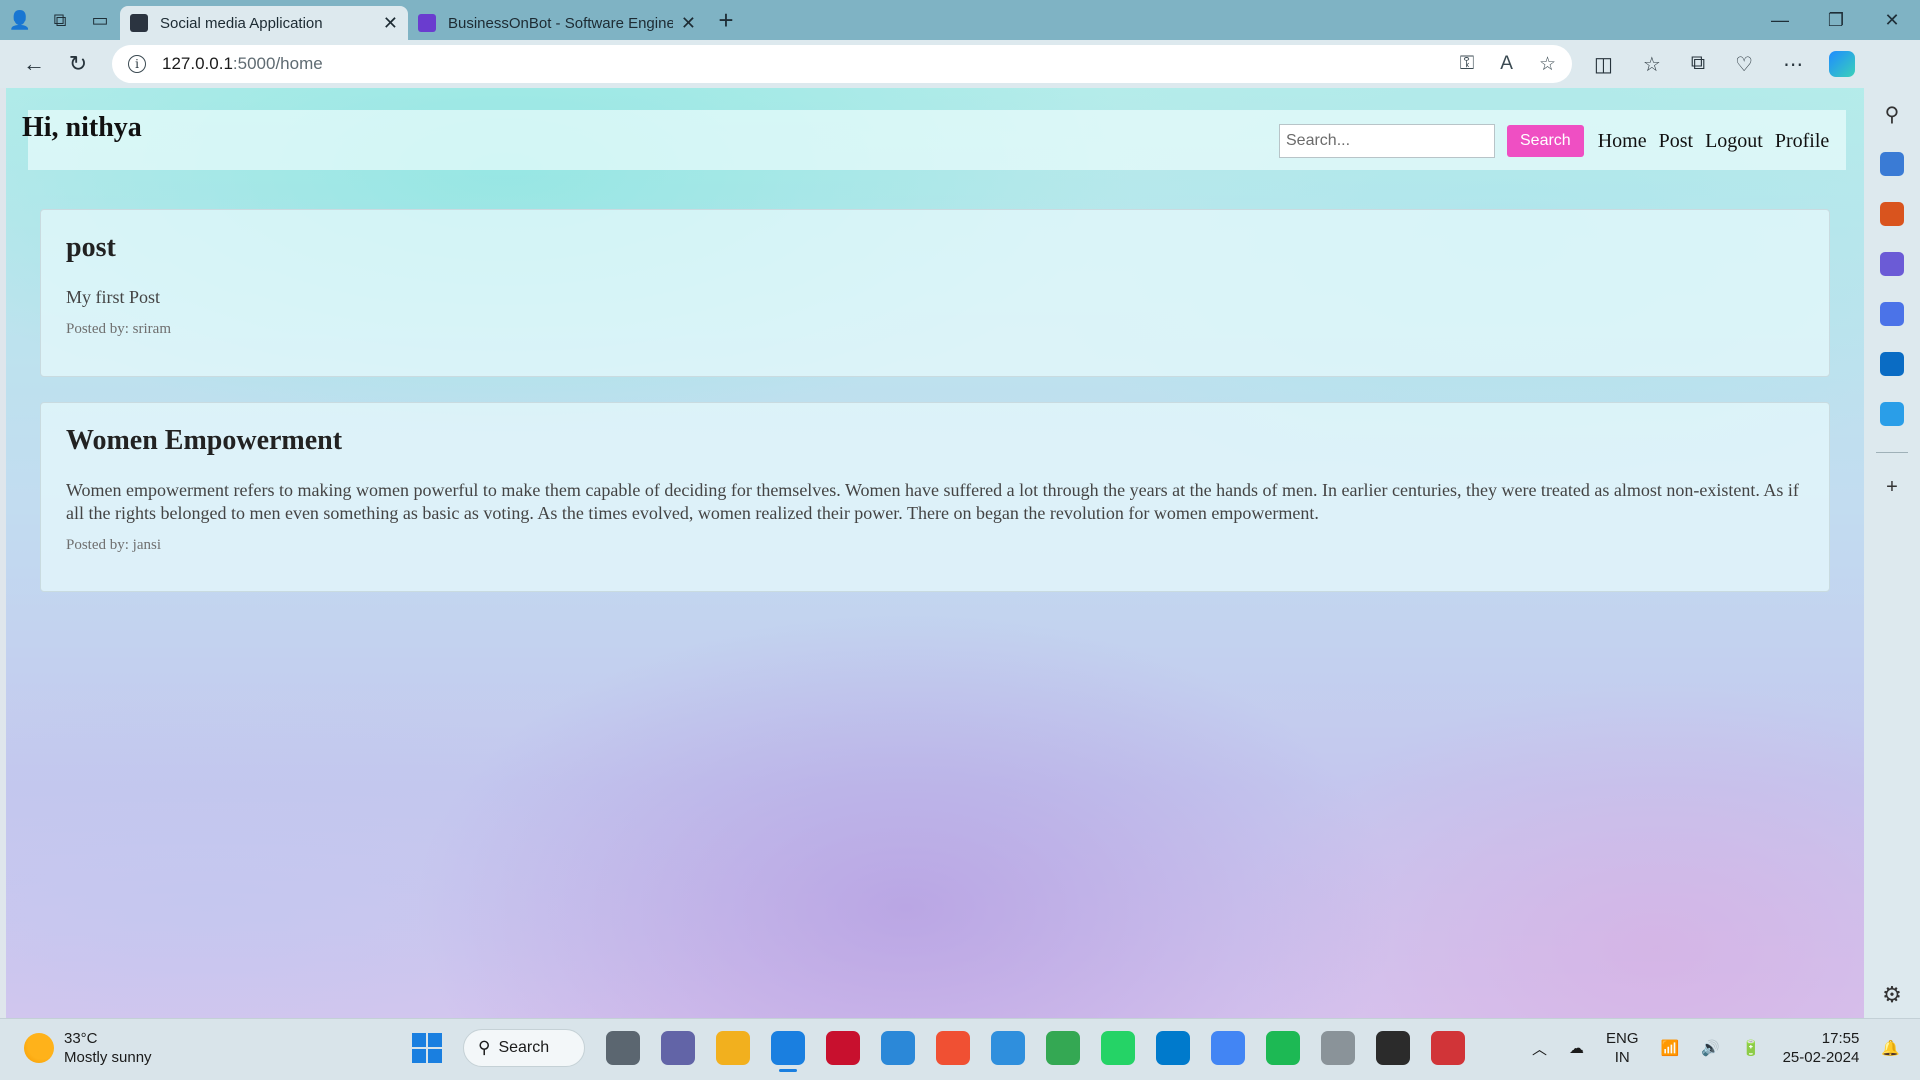  What do you see at coordinates (204, 440) in the screenshot?
I see `post-title: Women Empowerment` at bounding box center [204, 440].